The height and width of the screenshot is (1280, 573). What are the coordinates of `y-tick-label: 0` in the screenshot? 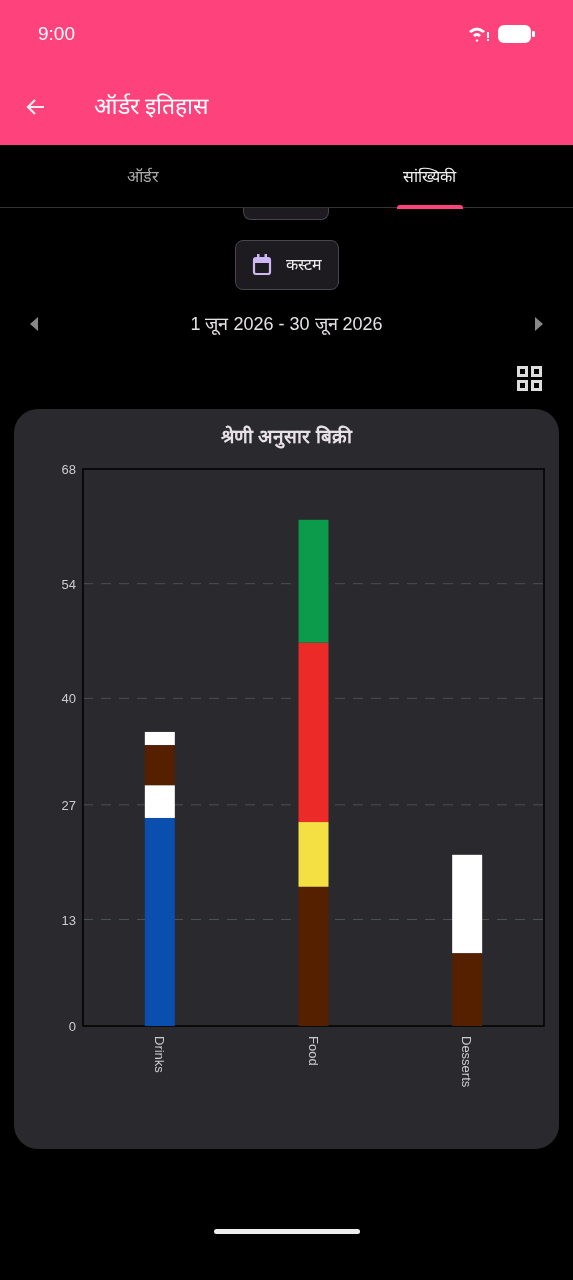 It's located at (72, 1026).